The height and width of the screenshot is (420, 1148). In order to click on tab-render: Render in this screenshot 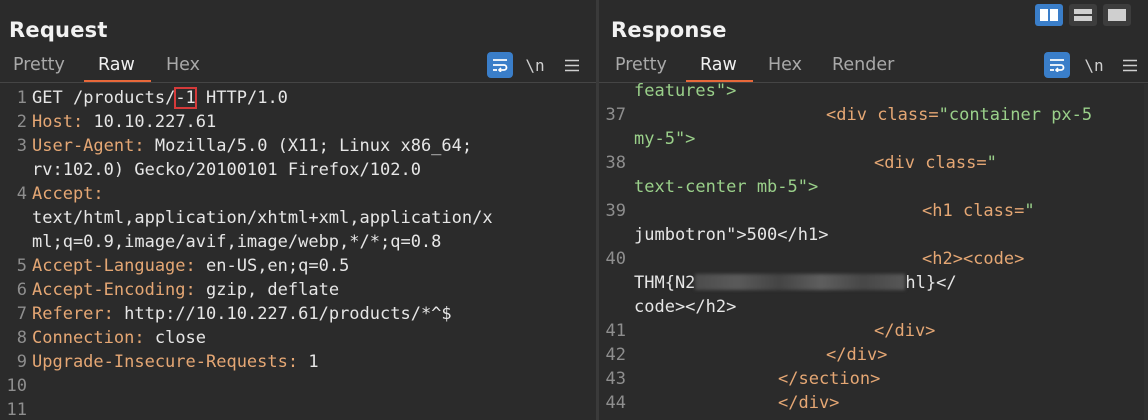, I will do `click(863, 65)`.